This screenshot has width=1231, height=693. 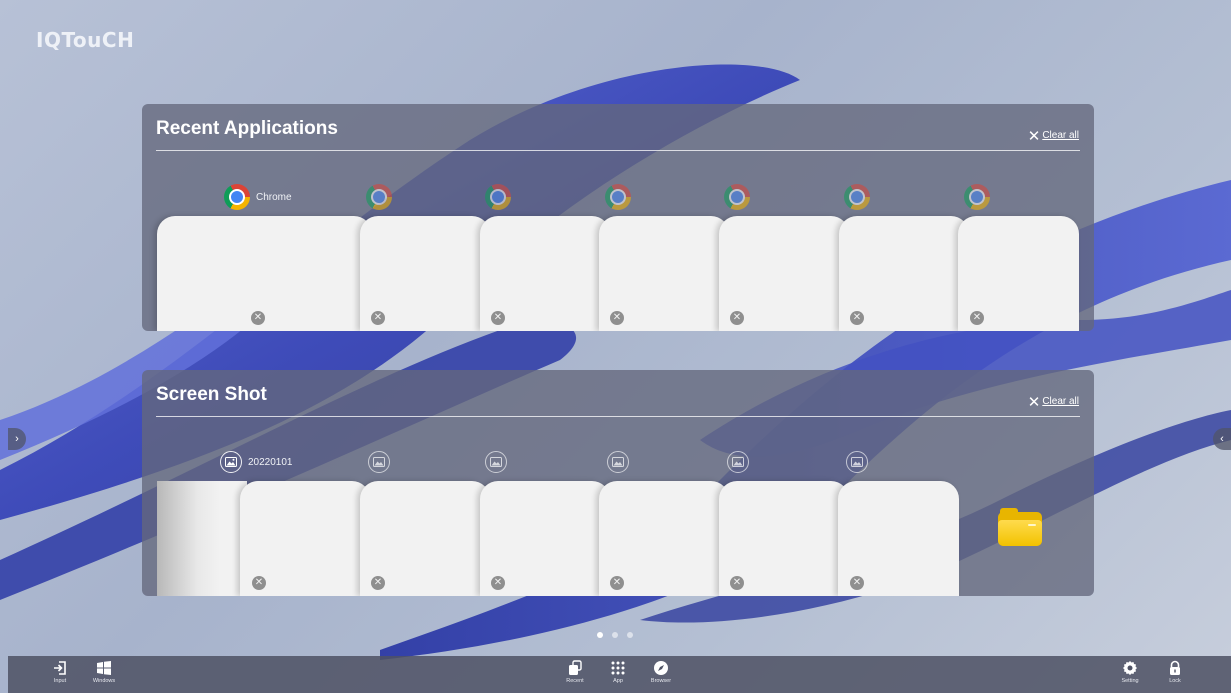 What do you see at coordinates (104, 681) in the screenshot?
I see `windows-label: Windows` at bounding box center [104, 681].